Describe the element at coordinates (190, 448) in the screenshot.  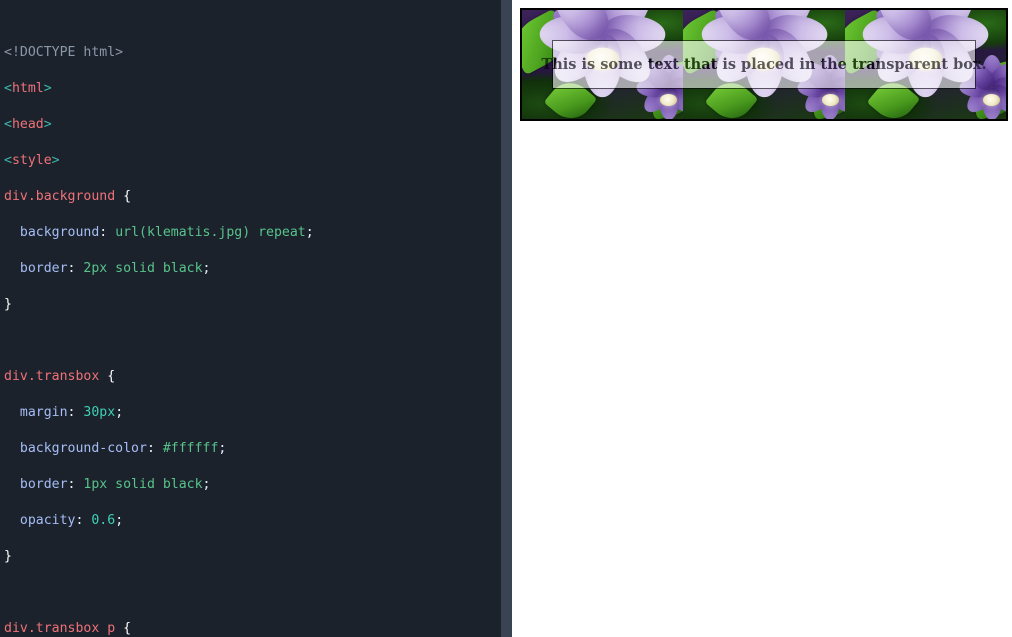
I see `css-value-token: #ffffff` at that location.